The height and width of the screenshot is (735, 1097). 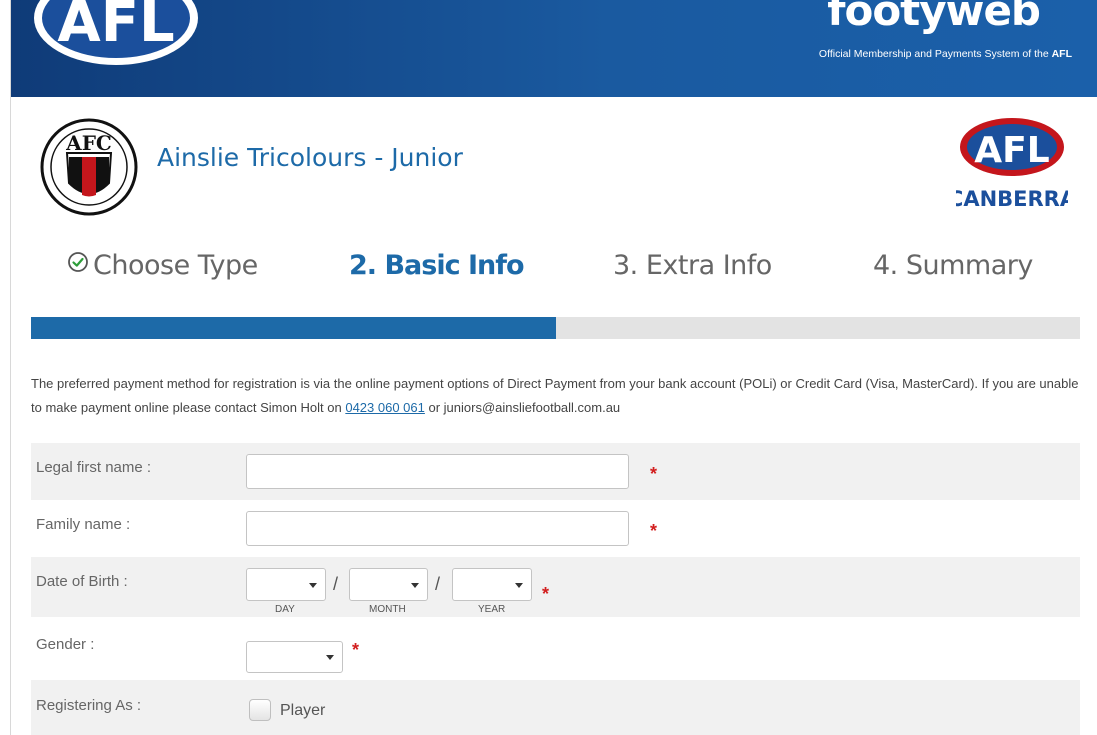 What do you see at coordinates (555, 587) in the screenshot?
I see `row-date-of-birth: Date of Birth : / / * DAY MONTH YEAR` at bounding box center [555, 587].